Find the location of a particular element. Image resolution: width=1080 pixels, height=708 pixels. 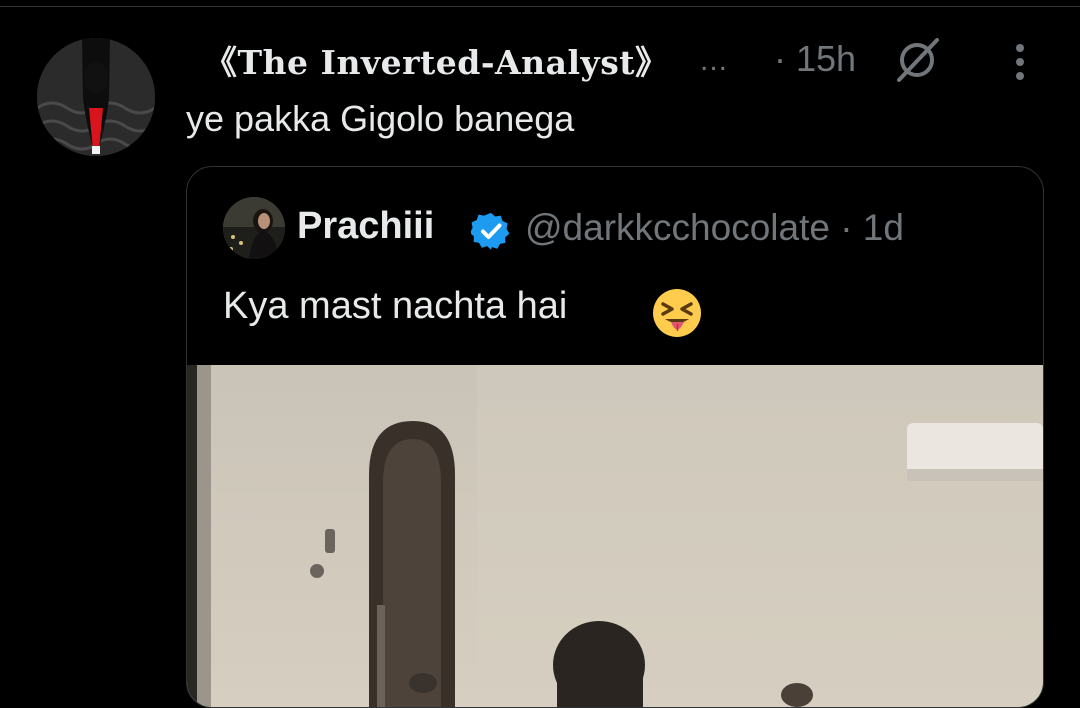

verified-badge-icon is located at coordinates (490, 231).